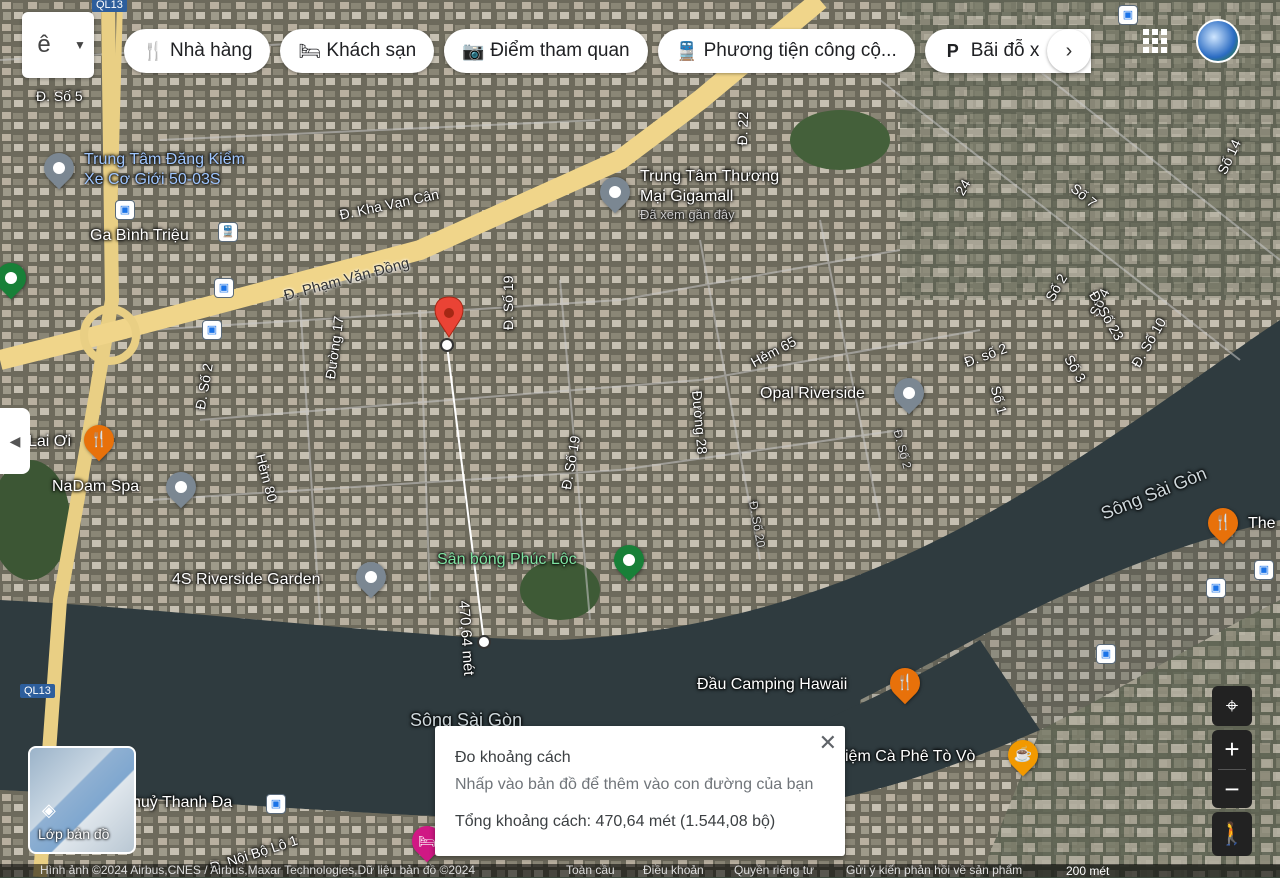 The height and width of the screenshot is (878, 1280). Describe the element at coordinates (1232, 789) in the screenshot. I see `zoom-out-button: −` at that location.